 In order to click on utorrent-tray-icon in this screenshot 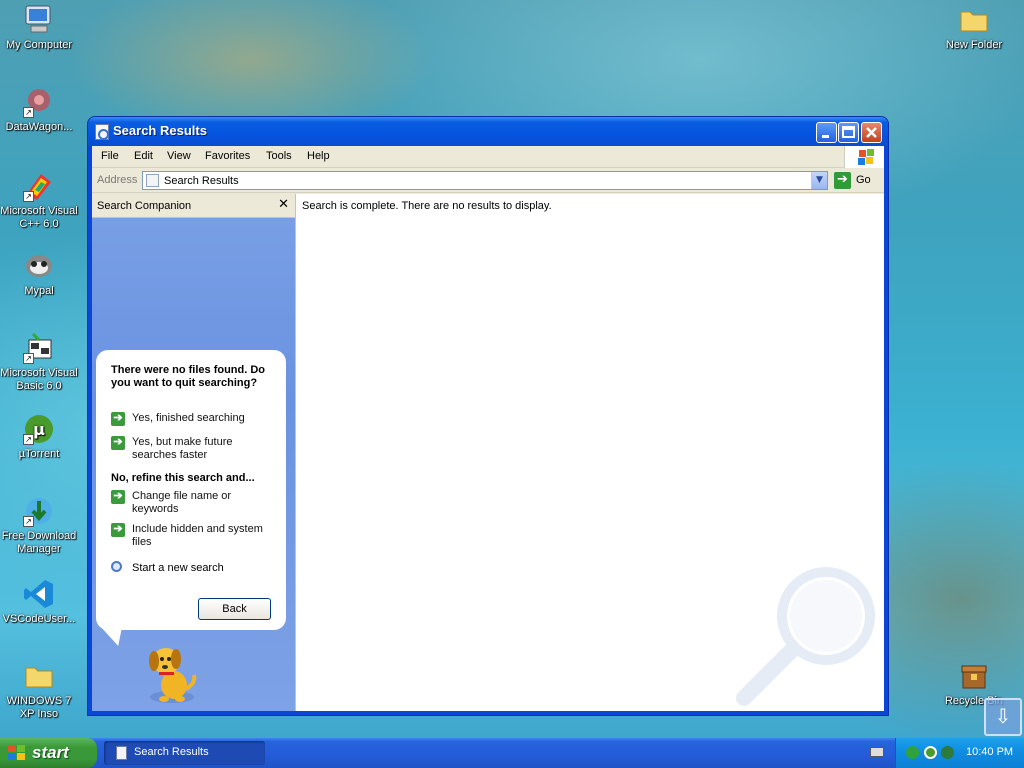, I will do `click(930, 752)`.